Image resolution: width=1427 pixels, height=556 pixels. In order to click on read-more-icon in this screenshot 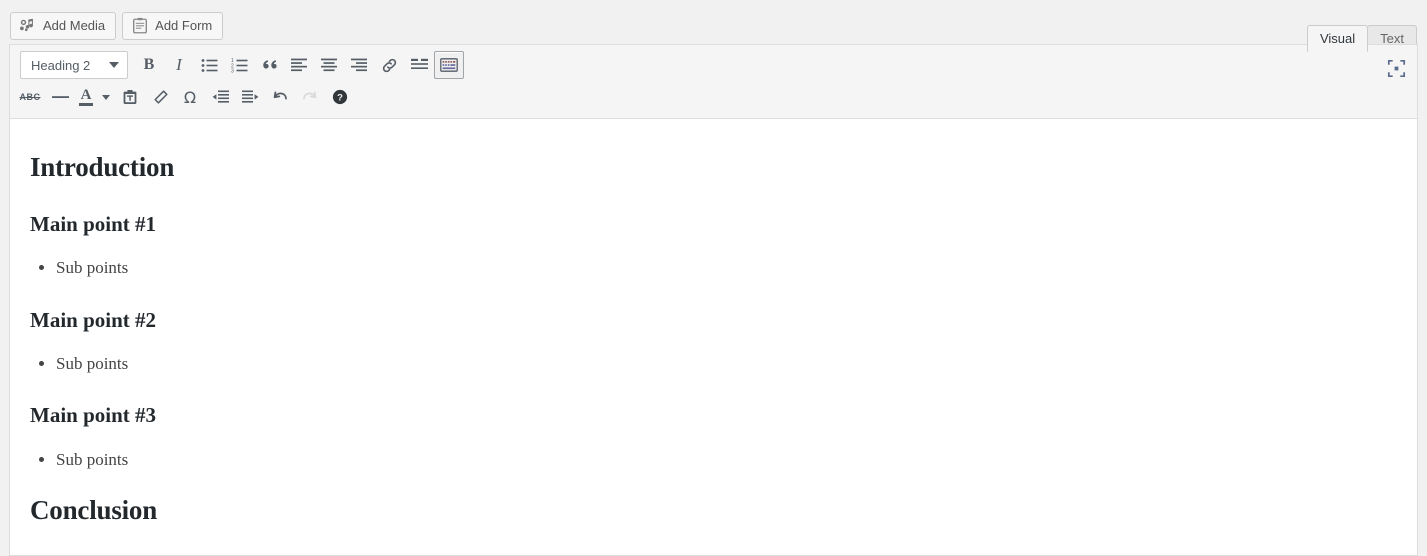, I will do `click(419, 65)`.